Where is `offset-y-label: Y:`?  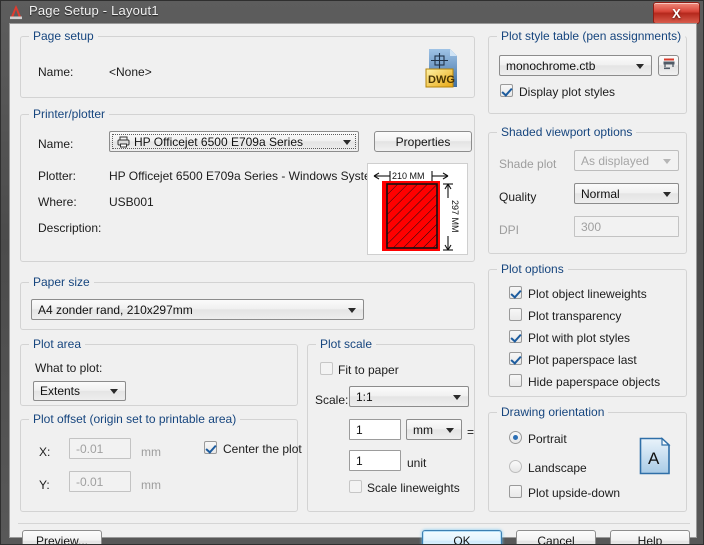
offset-y-label: Y: is located at coordinates (44, 485).